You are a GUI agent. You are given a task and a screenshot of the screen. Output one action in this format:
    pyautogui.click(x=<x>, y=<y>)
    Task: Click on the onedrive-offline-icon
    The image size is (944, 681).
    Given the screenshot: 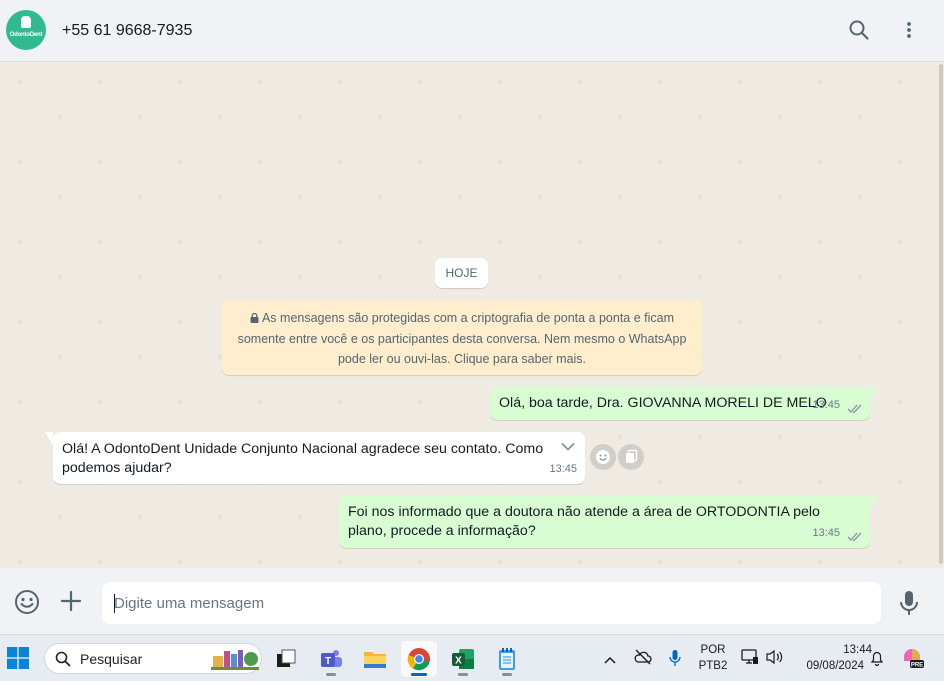 What is the action you would take?
    pyautogui.click(x=643, y=659)
    